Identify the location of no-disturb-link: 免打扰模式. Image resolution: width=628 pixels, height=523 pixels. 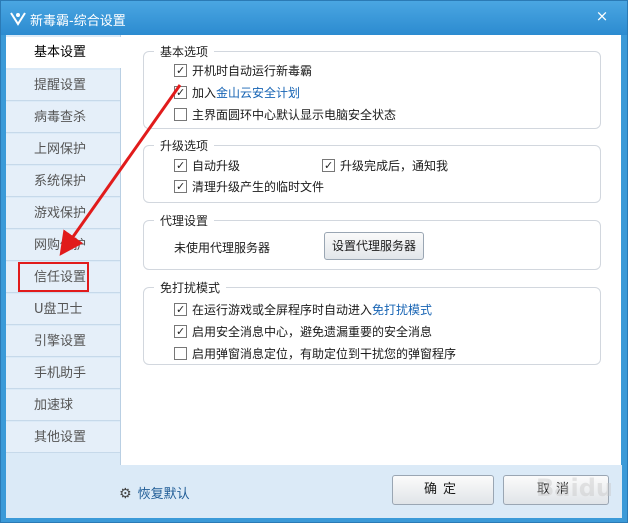
(402, 310).